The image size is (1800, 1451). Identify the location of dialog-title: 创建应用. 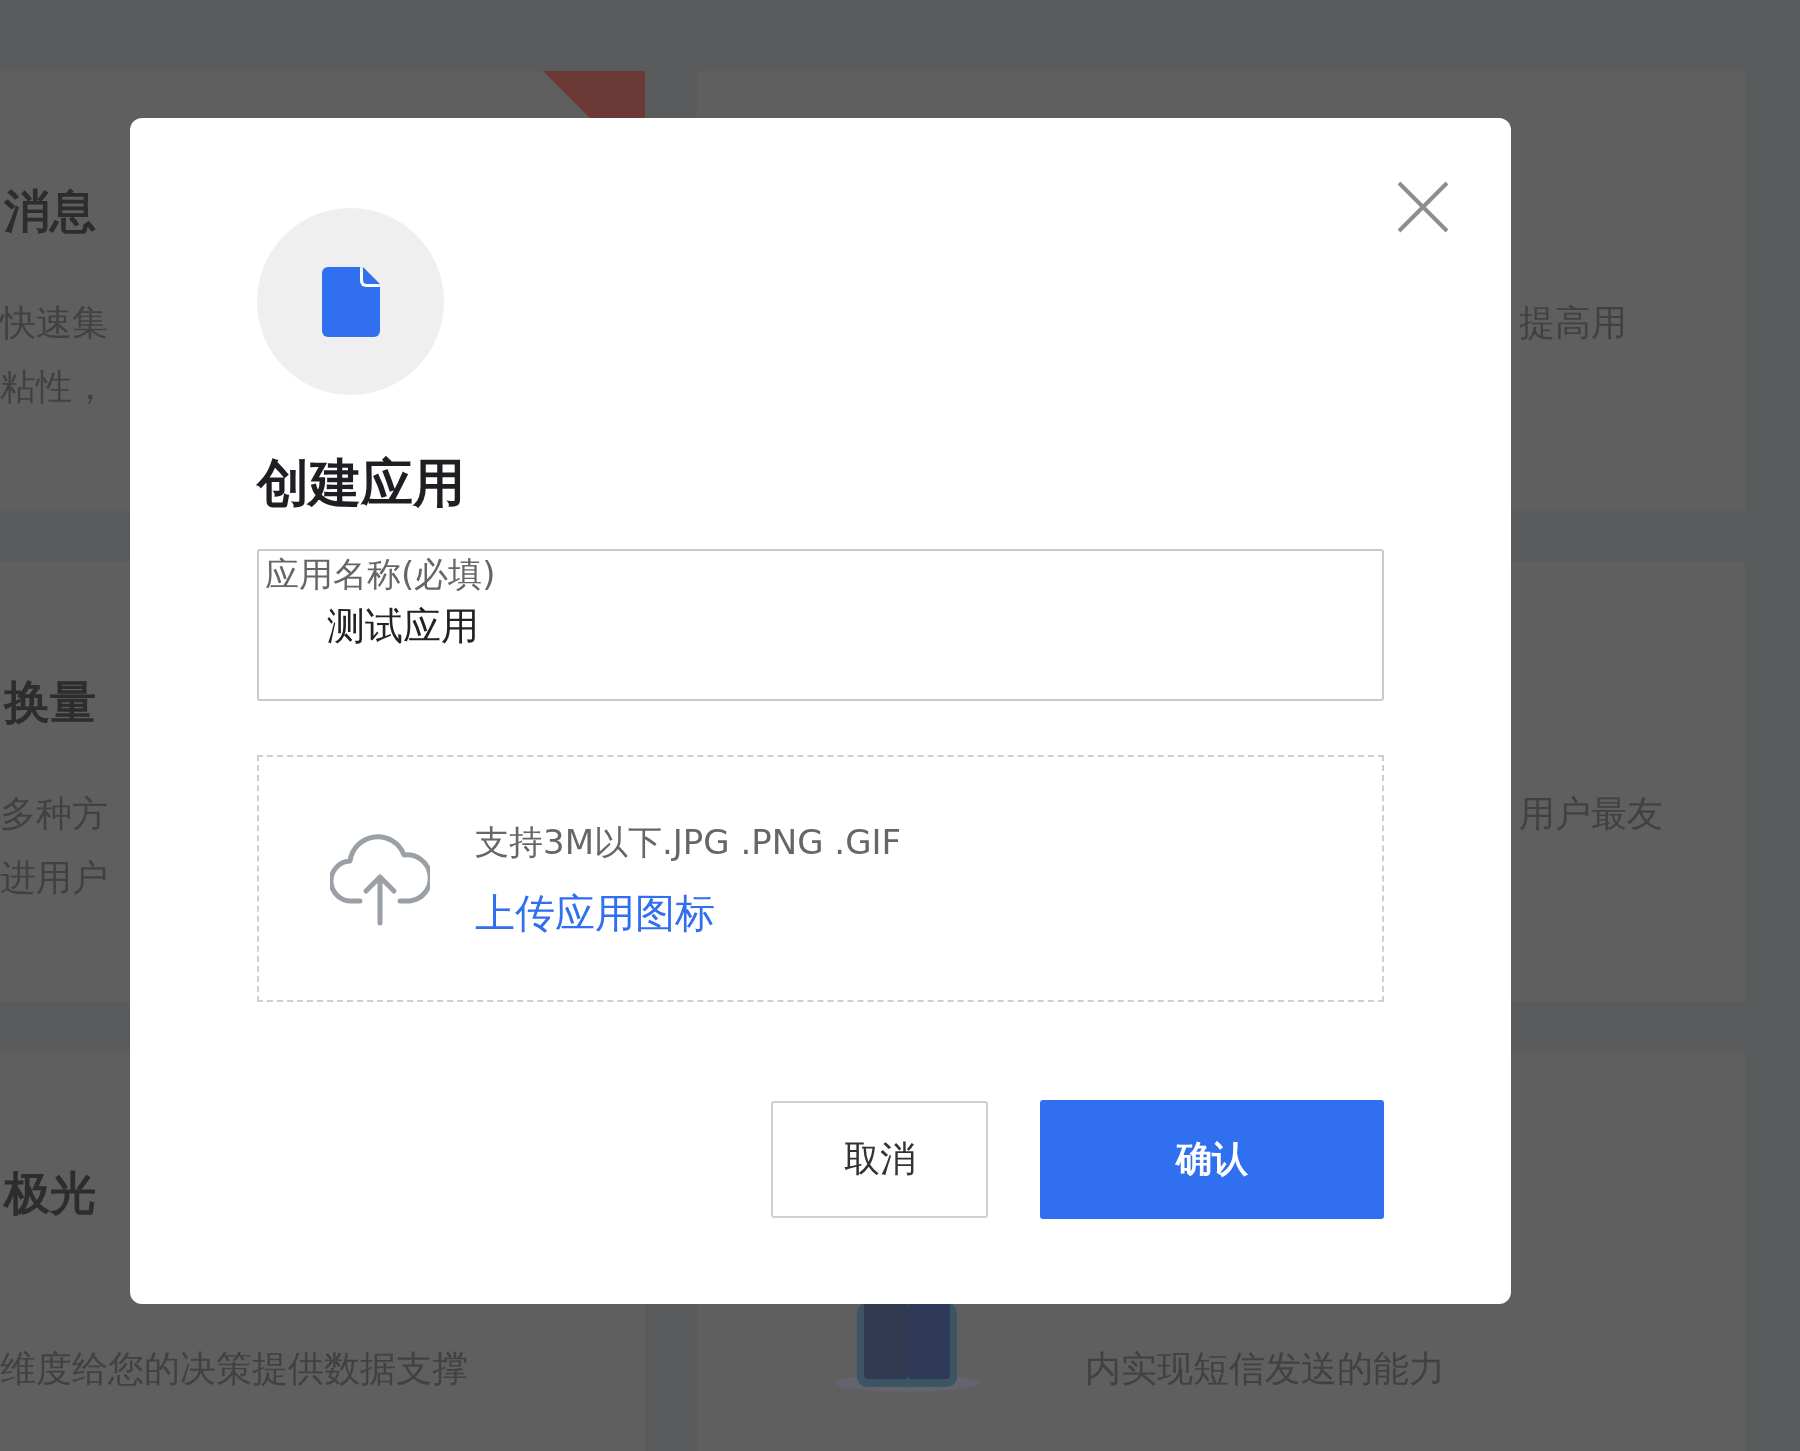
(361, 483).